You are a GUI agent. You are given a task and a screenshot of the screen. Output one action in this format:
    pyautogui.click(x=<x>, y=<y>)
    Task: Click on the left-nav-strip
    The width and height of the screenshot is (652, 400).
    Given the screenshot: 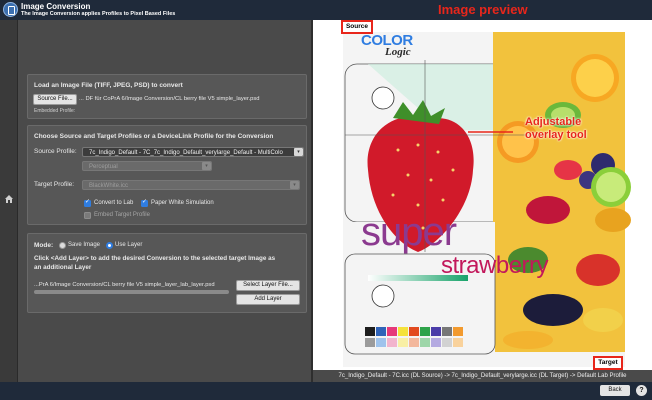 What is the action you would take?
    pyautogui.click(x=9, y=201)
    